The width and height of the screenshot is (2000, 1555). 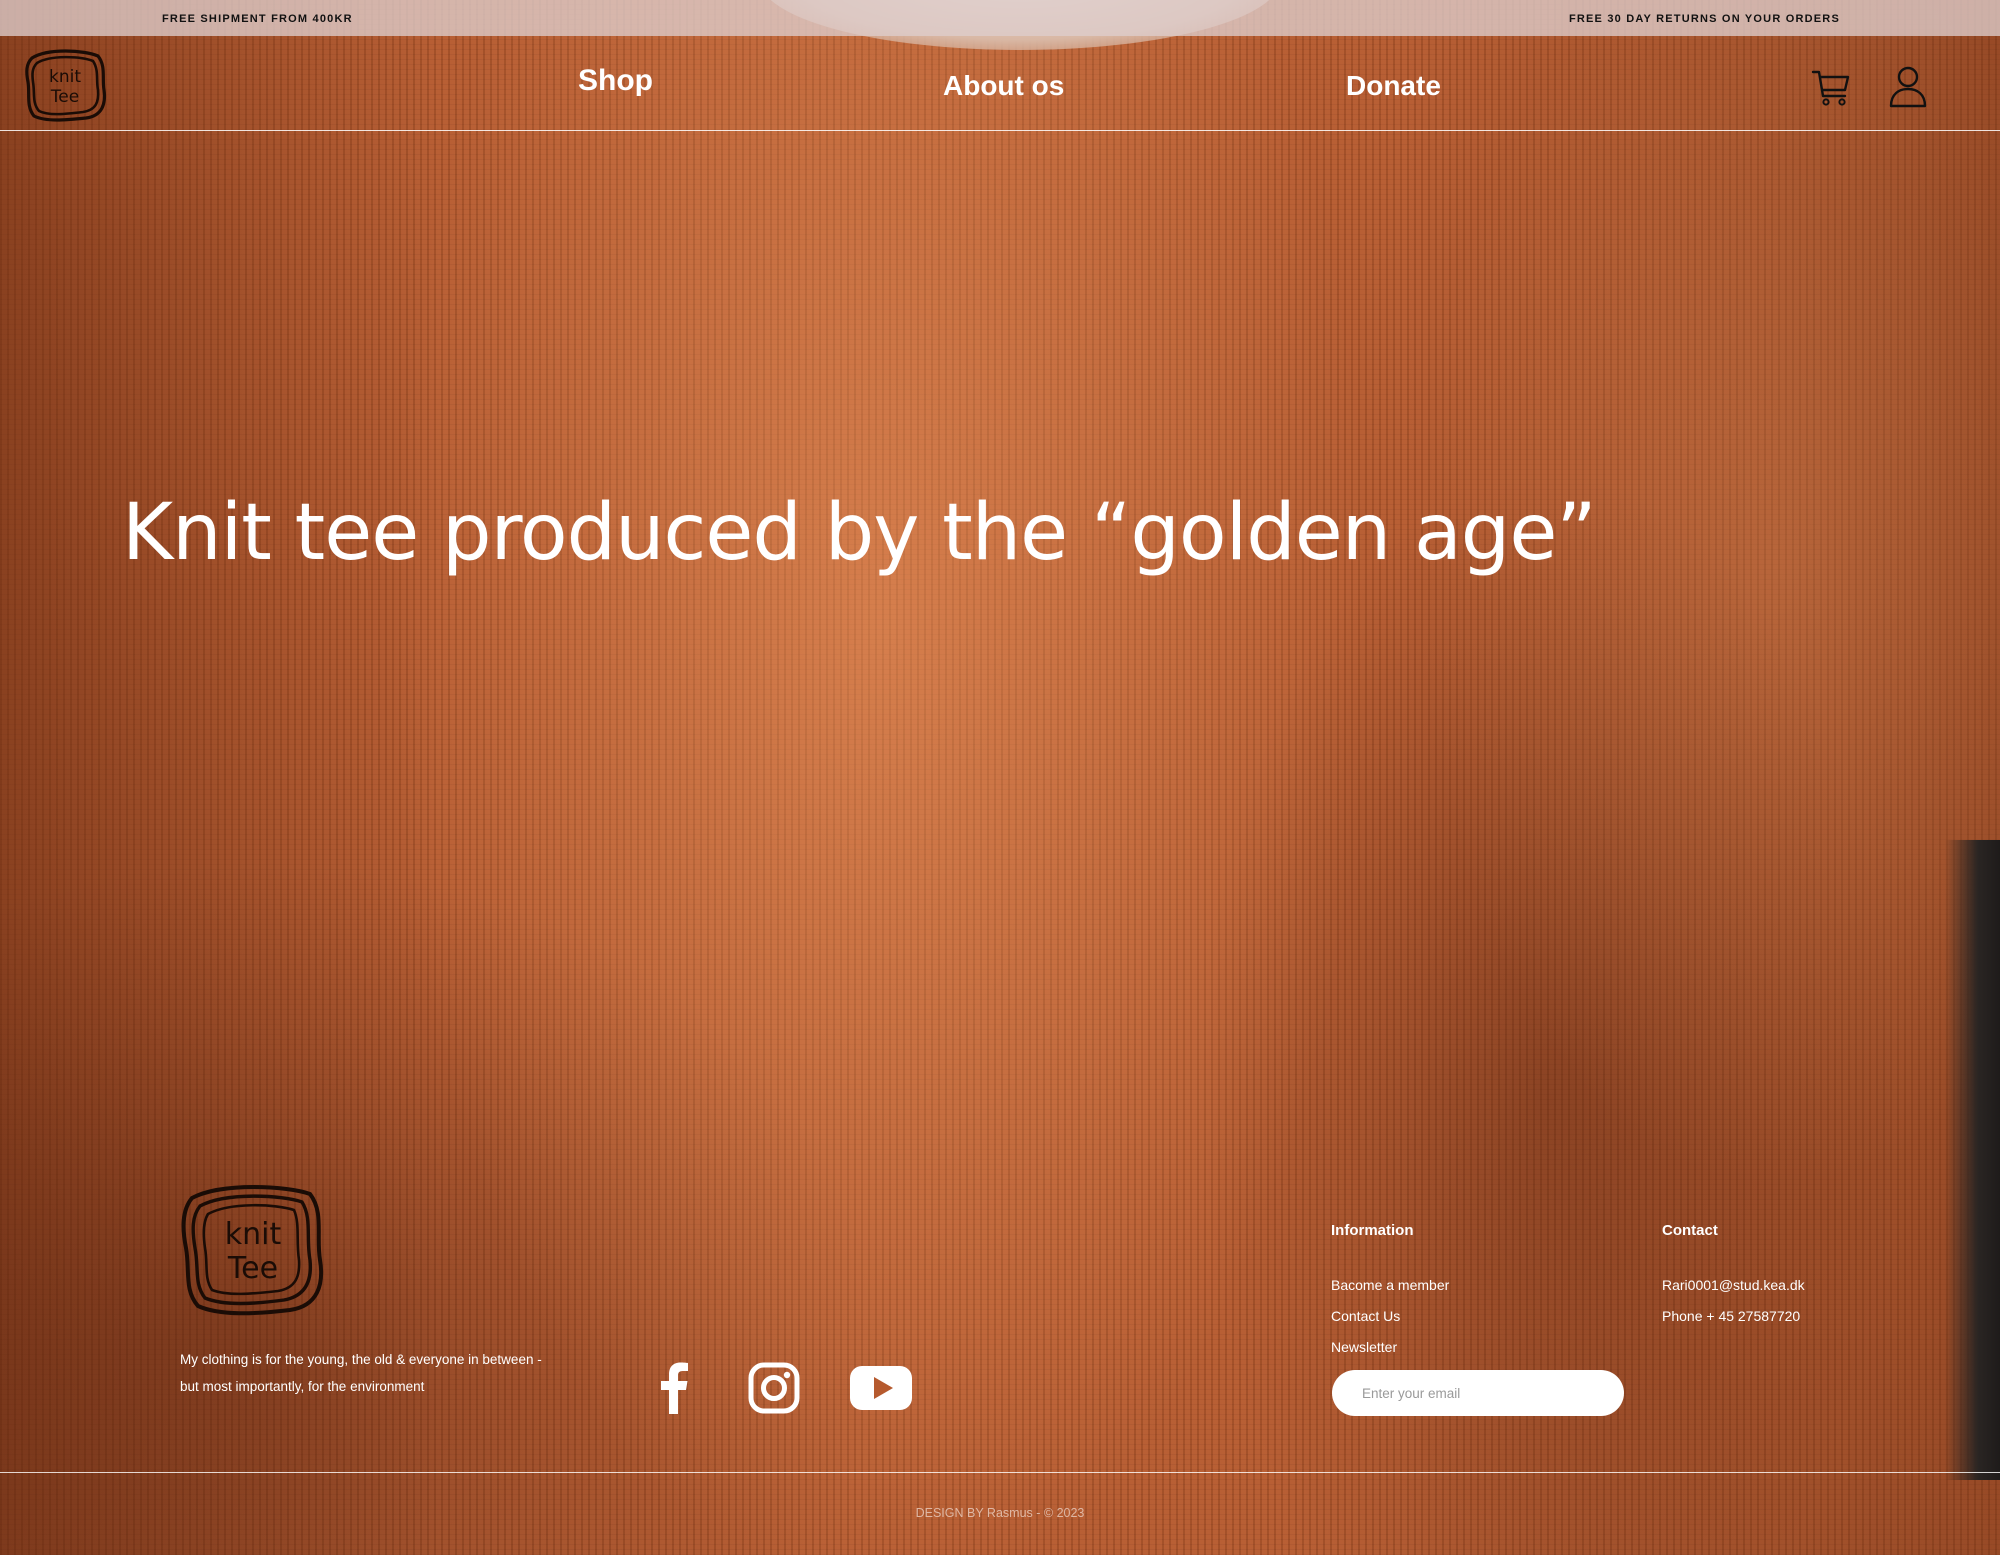 What do you see at coordinates (1003, 86) in the screenshot?
I see `nav-about: About os` at bounding box center [1003, 86].